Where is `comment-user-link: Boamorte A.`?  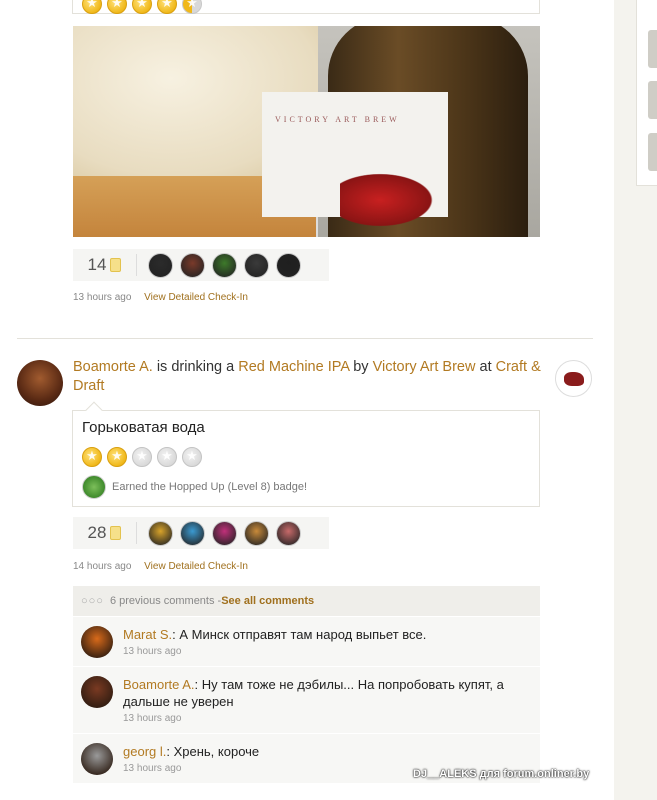
comment-user-link: Boamorte A. is located at coordinates (159, 684).